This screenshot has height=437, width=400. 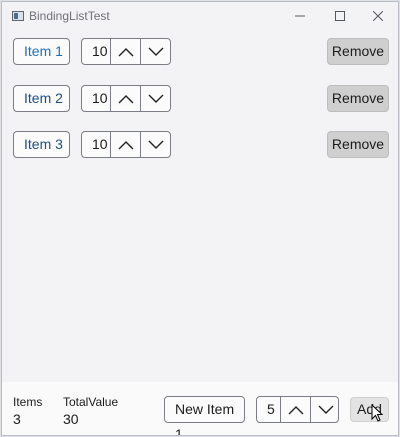 I want to click on maximize-icon, so click(x=340, y=16).